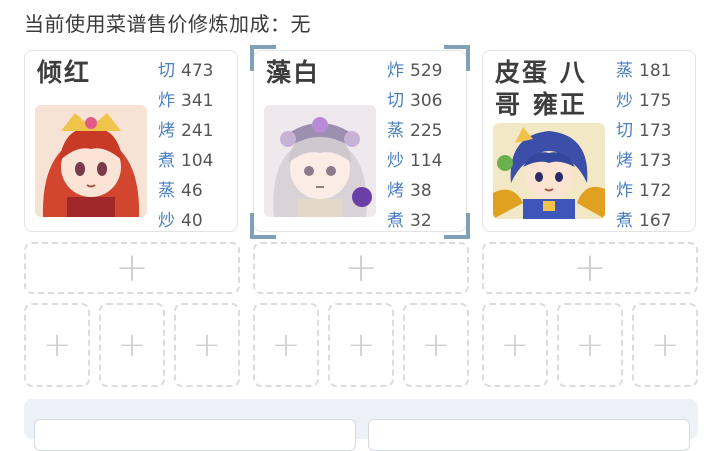  I want to click on stat-row: 切 306, so click(427, 101).